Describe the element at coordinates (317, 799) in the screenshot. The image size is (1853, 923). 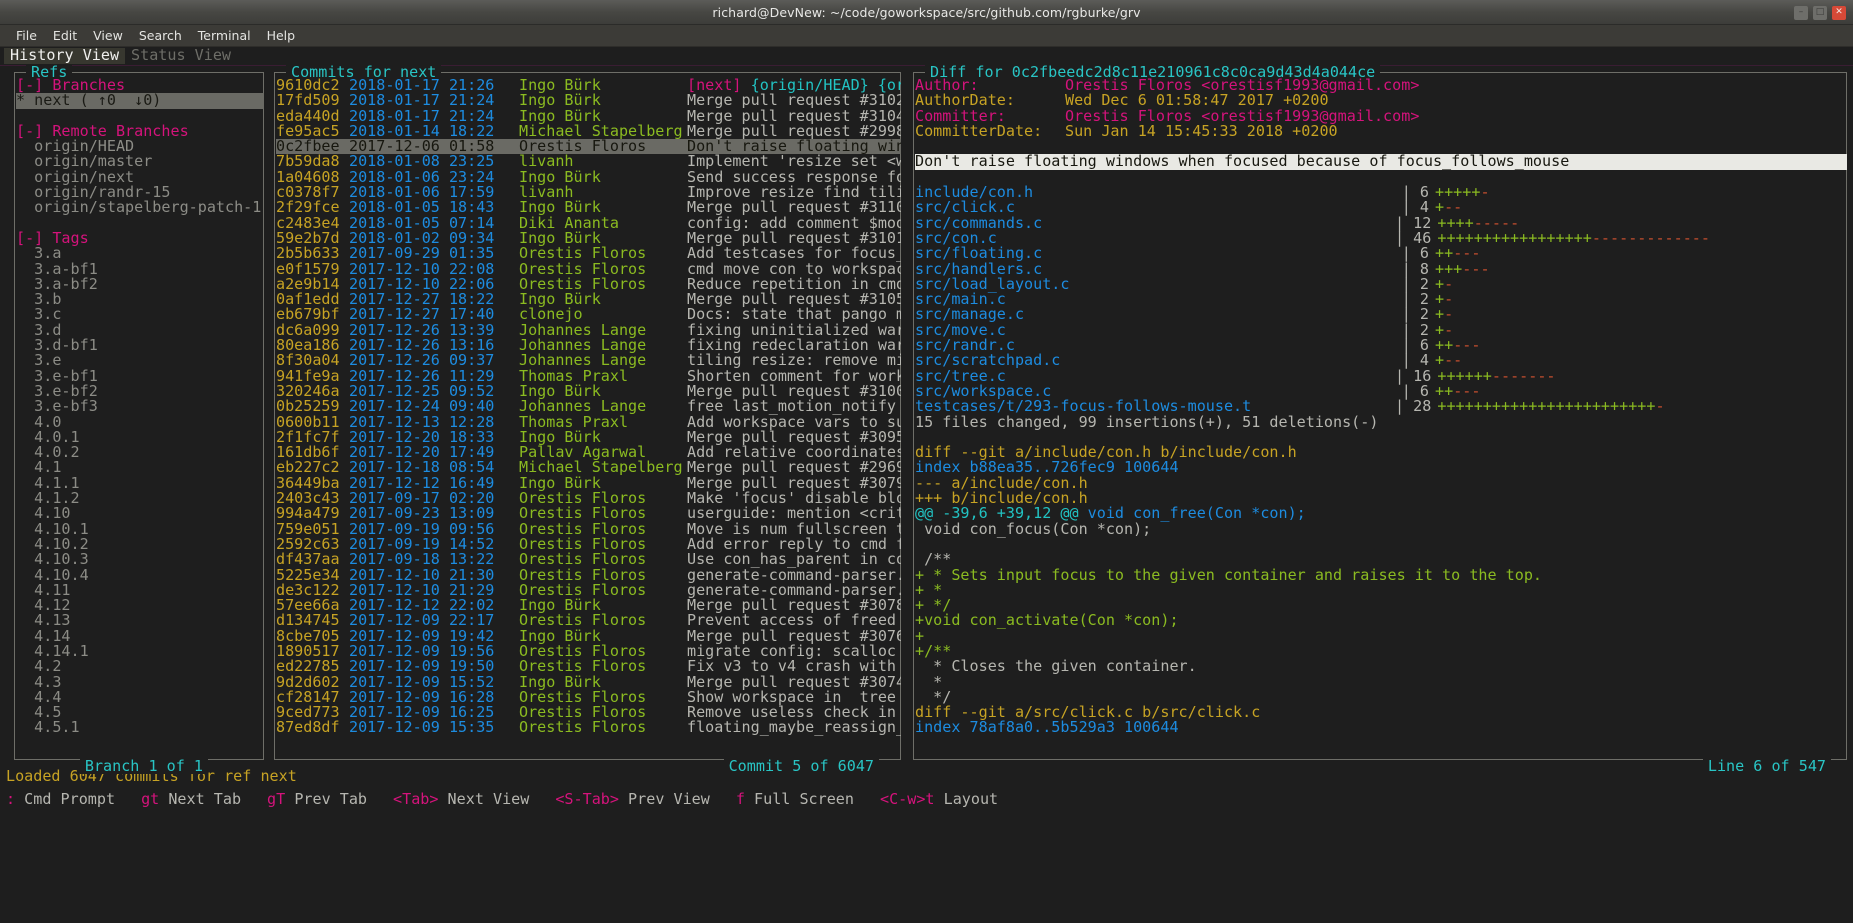
I see `help-entry: gT Prev Tab` at that location.